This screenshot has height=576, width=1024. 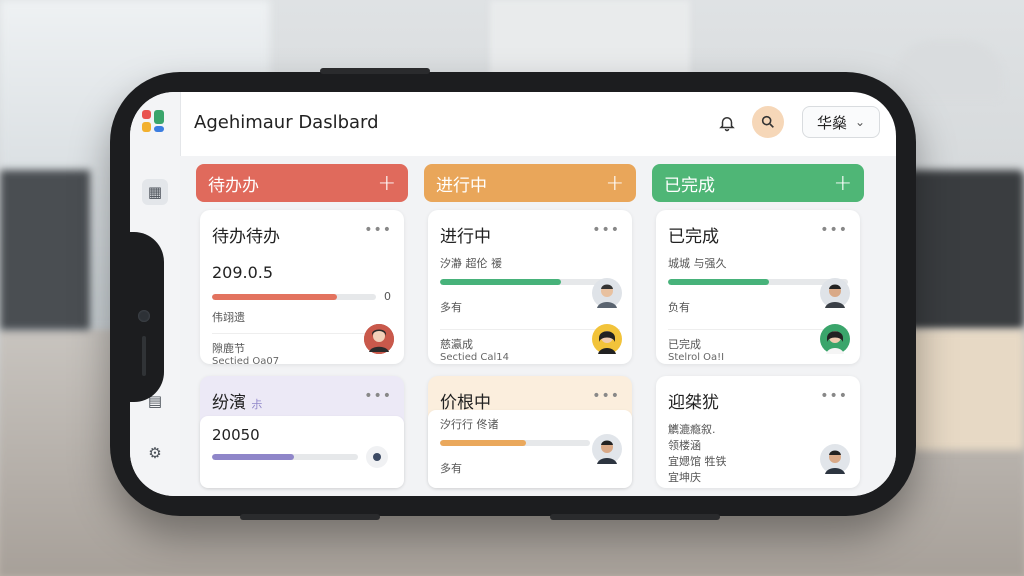 I want to click on status-dot-icon, so click(x=377, y=457).